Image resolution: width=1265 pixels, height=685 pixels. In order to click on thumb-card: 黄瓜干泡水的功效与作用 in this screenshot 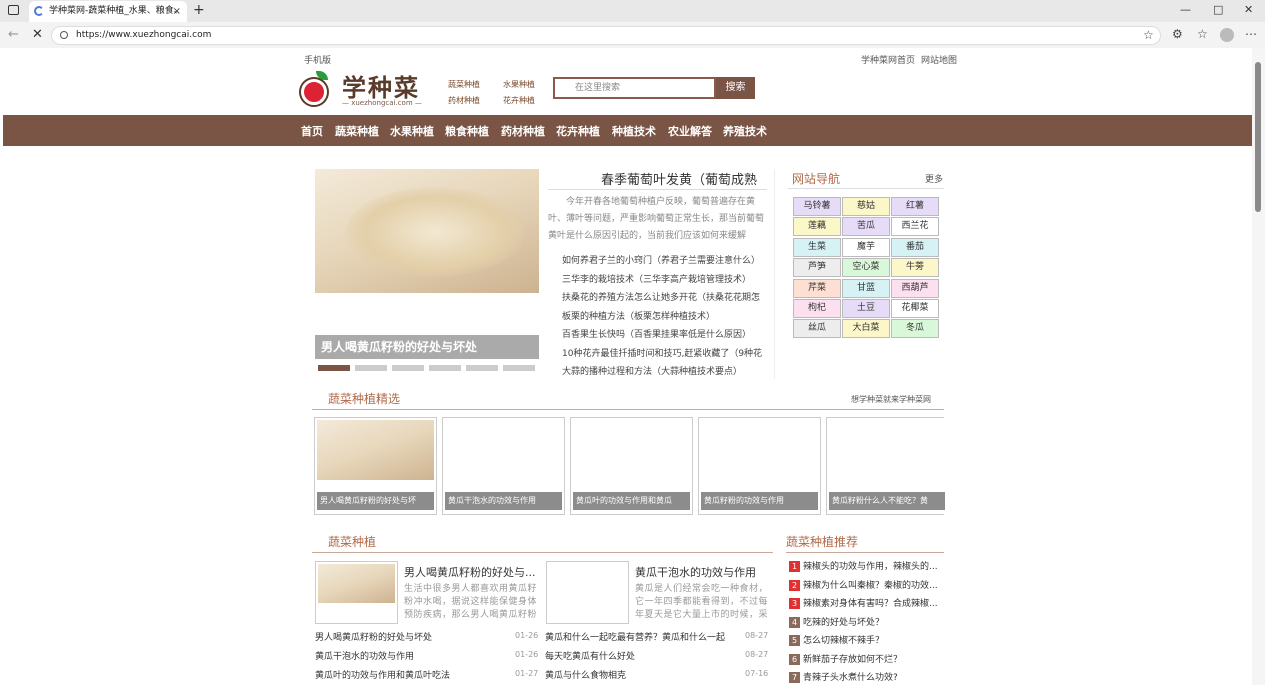, I will do `click(503, 466)`.